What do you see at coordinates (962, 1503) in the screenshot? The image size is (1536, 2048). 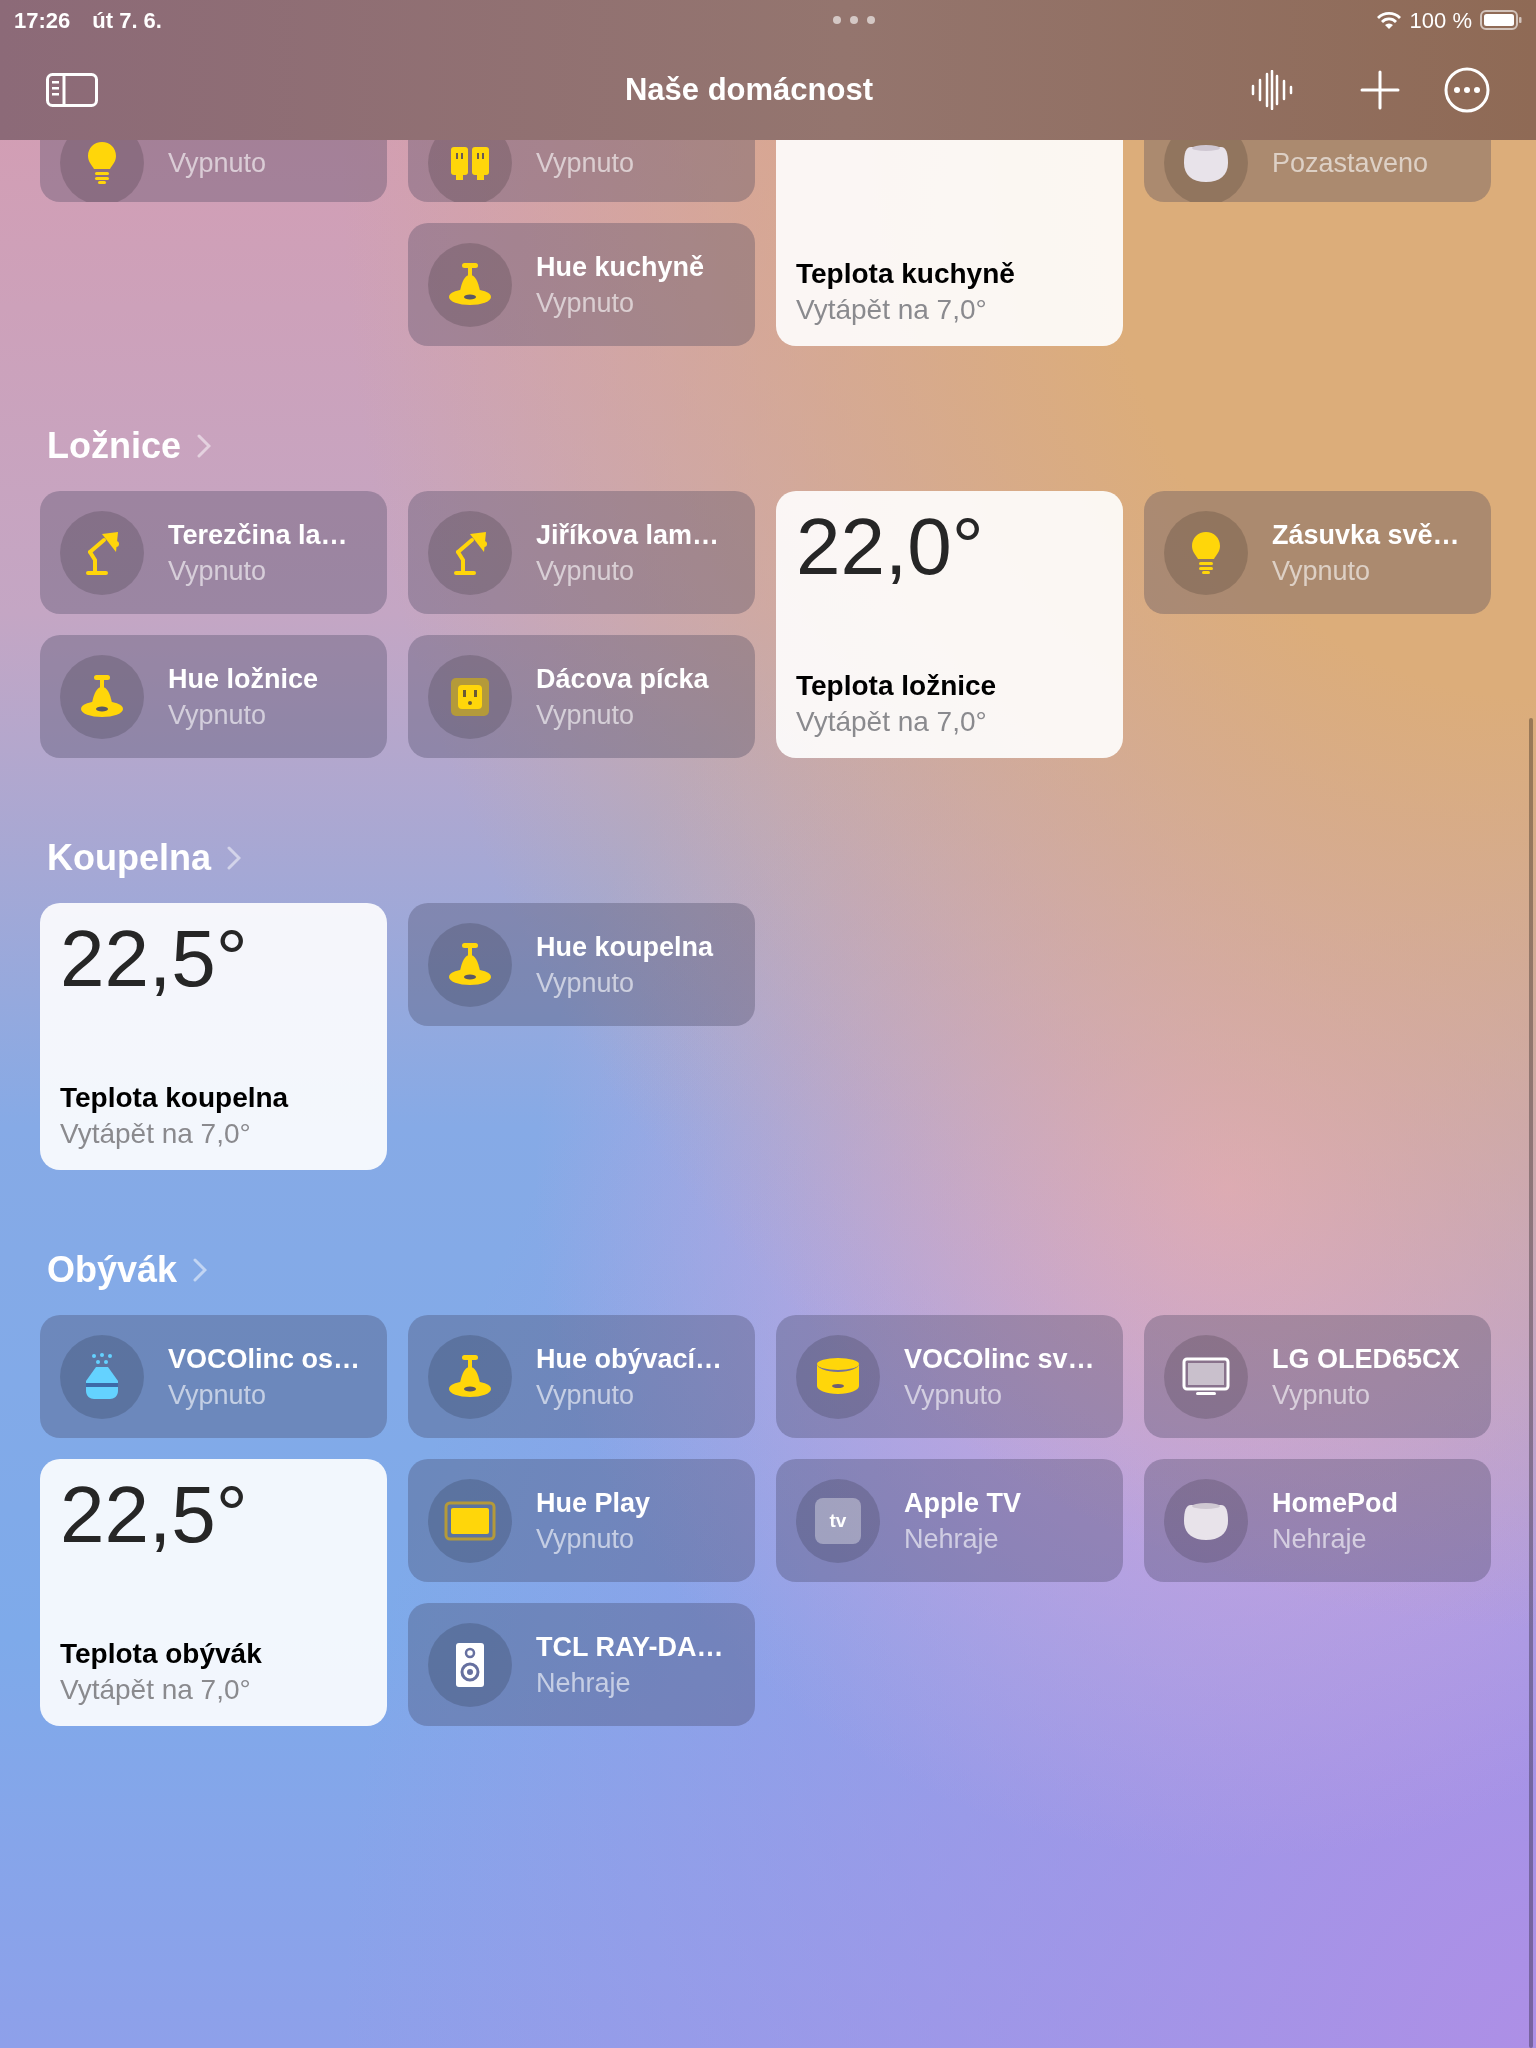 I see `tile-name: Apple TV` at bounding box center [962, 1503].